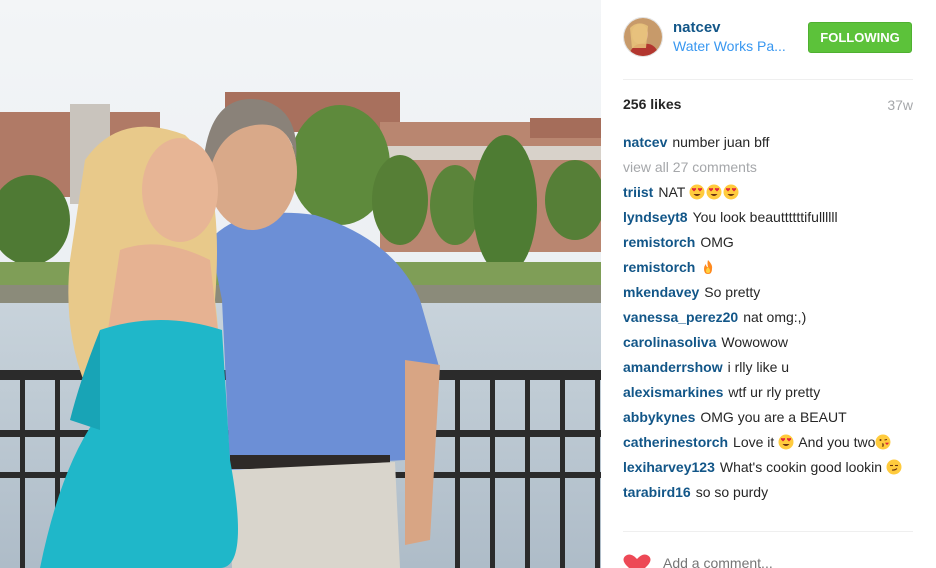 The height and width of the screenshot is (568, 936). I want to click on comment-row: lyndseyt8 You look beauttttttifullllll, so click(768, 217).